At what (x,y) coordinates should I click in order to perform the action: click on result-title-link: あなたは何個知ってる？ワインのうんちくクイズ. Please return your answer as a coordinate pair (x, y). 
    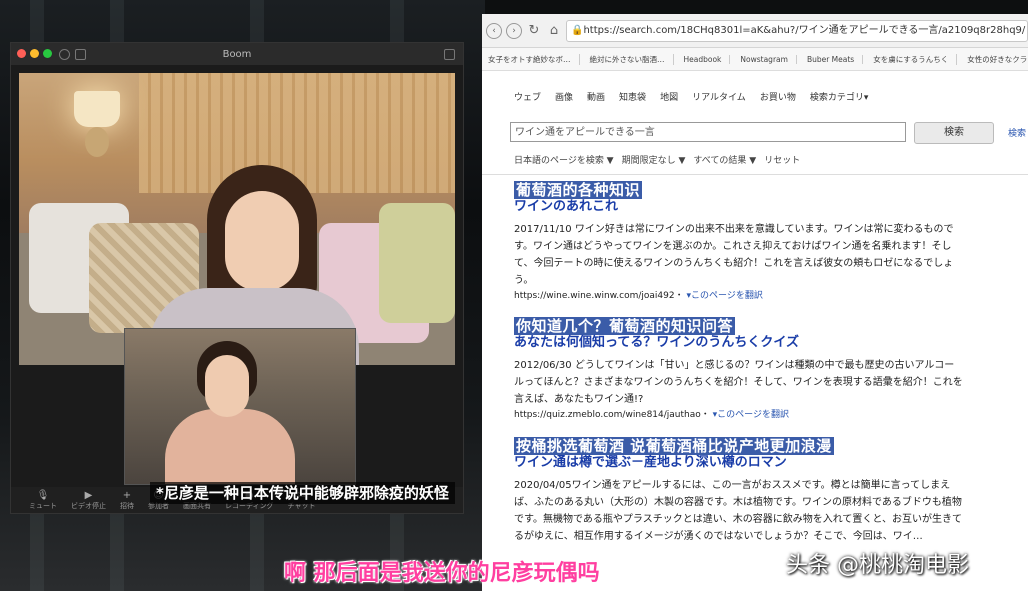
    Looking at the image, I should click on (739, 343).